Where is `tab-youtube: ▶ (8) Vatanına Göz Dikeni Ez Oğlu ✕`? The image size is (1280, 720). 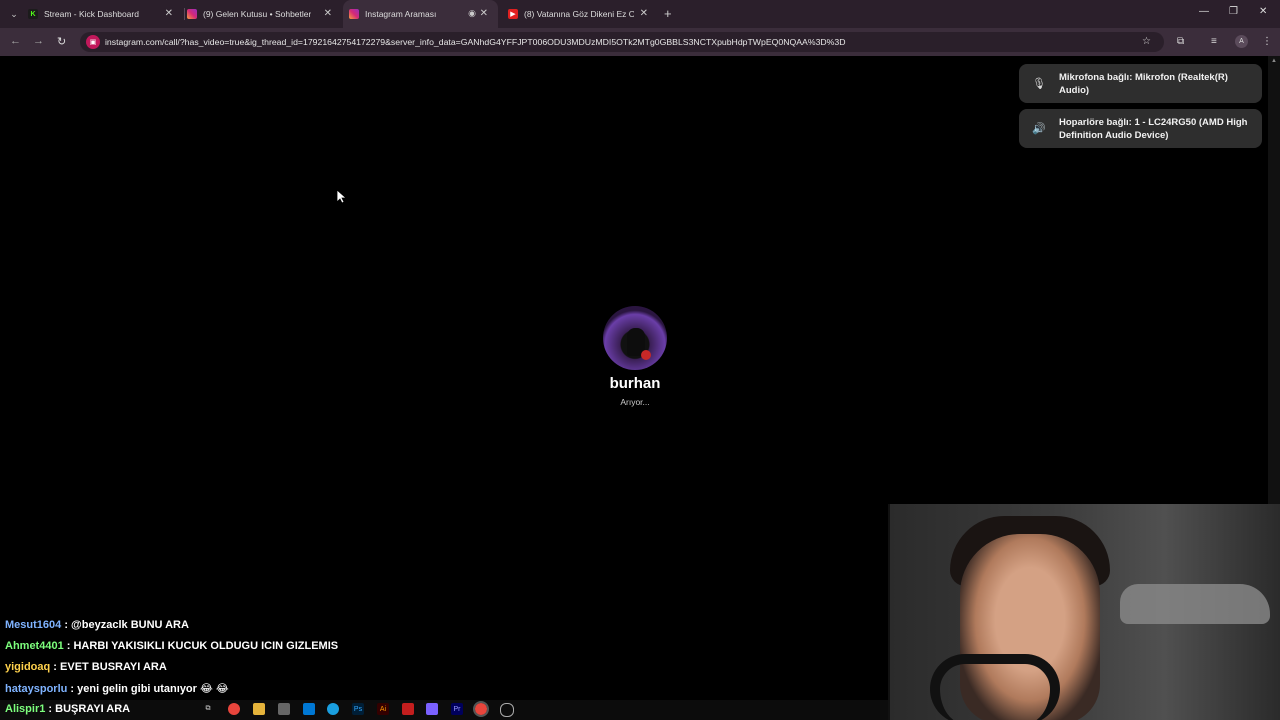 tab-youtube: ▶ (8) Vatanına Göz Dikeni Ez Oğlu ✕ is located at coordinates (580, 14).